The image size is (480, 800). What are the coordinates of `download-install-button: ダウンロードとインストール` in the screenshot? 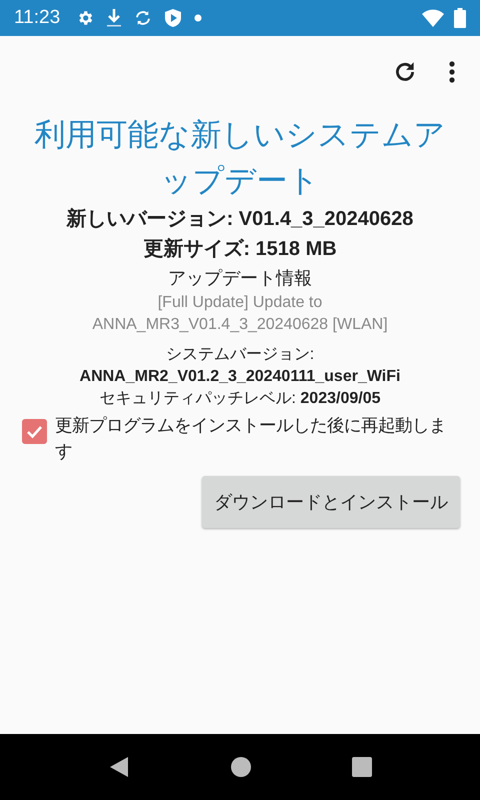 It's located at (331, 502).